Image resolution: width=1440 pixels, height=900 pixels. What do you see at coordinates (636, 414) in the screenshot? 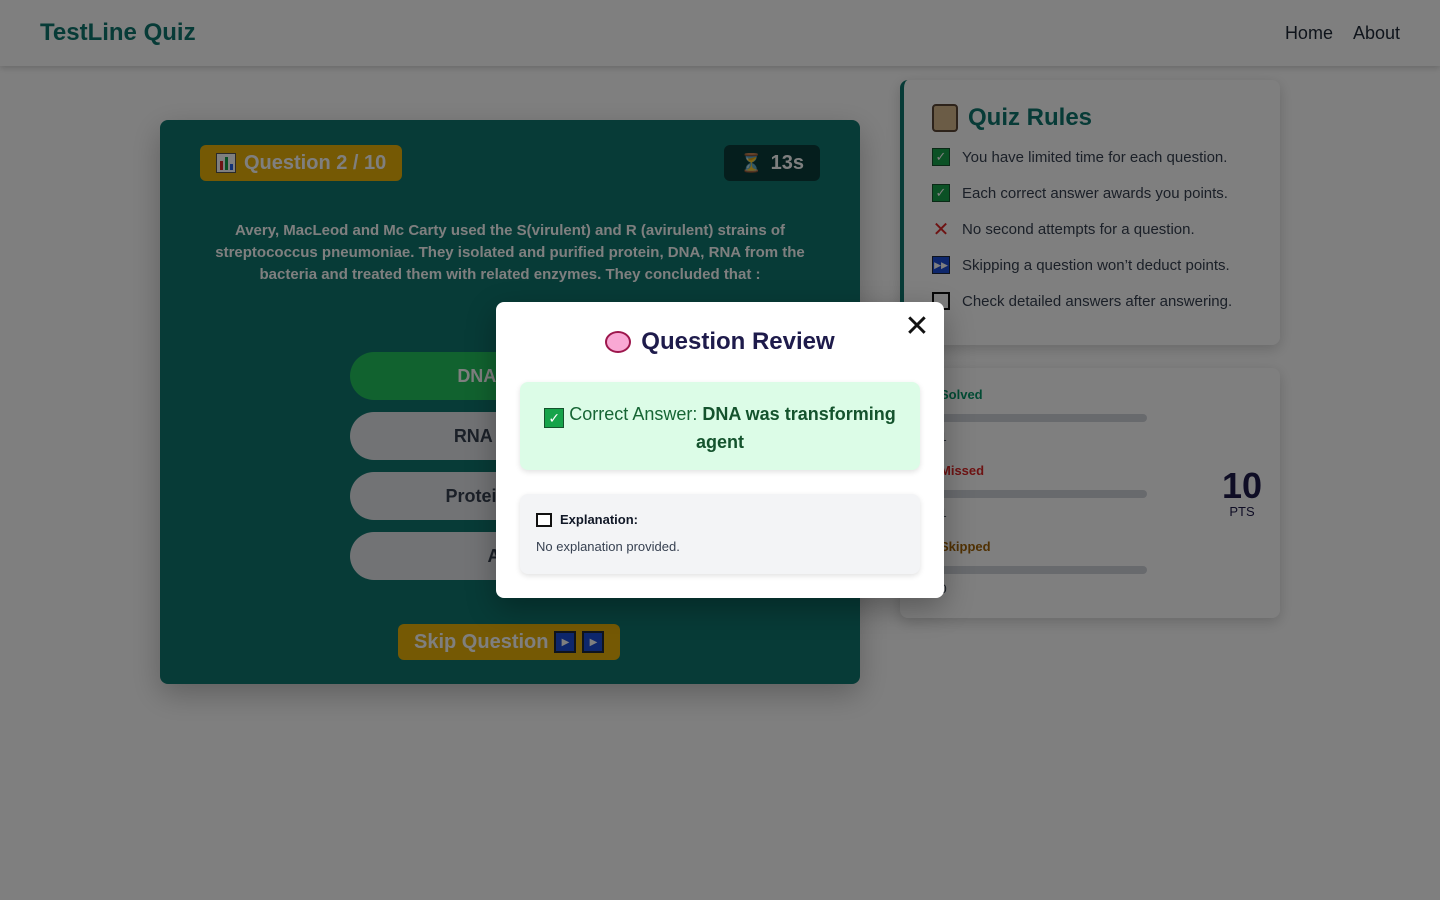
I see `correct-answer-prefix: Correct Answer:` at bounding box center [636, 414].